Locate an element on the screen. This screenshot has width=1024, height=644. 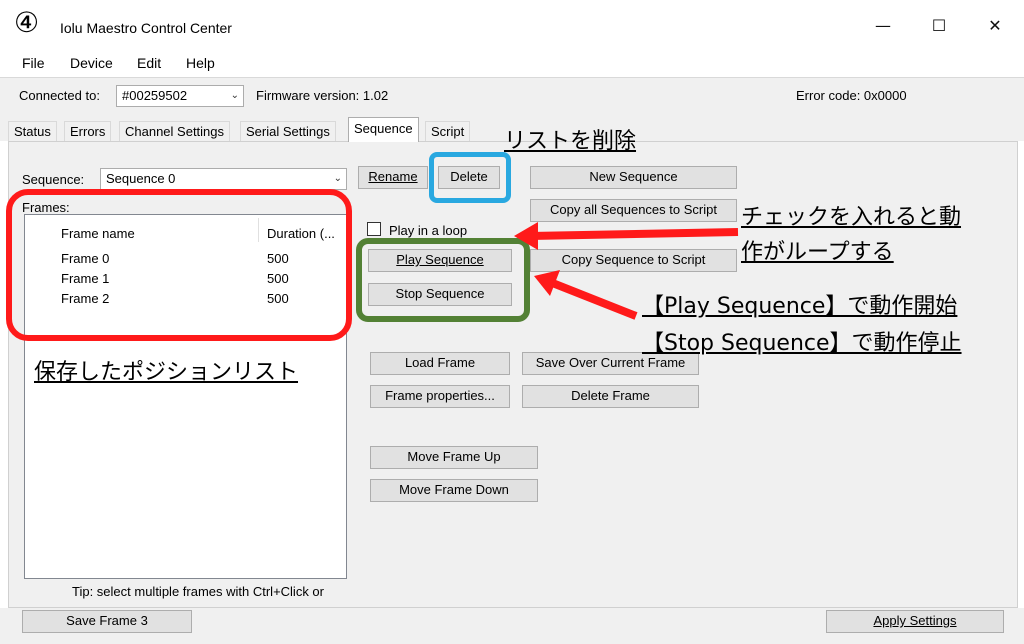
tab-sequence: Sequence is located at coordinates (383, 129).